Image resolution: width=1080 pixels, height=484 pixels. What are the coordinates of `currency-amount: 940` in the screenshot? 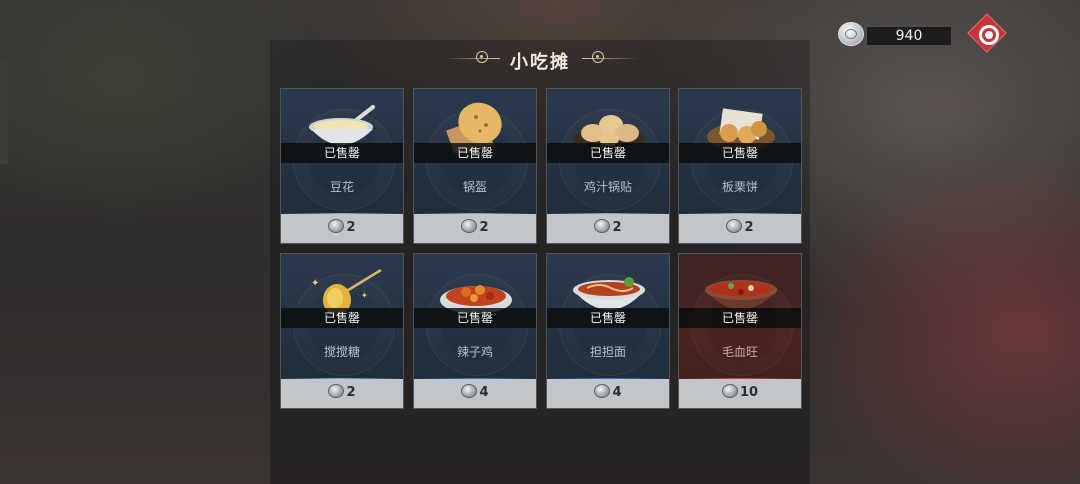 It's located at (909, 36).